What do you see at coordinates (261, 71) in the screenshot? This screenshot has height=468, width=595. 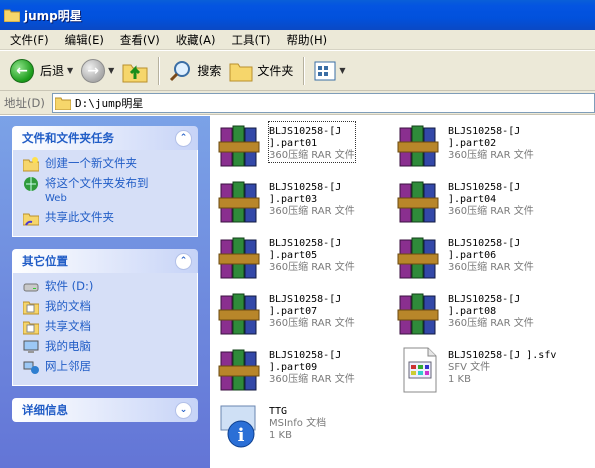 I see `folders-button: 文件夹` at bounding box center [261, 71].